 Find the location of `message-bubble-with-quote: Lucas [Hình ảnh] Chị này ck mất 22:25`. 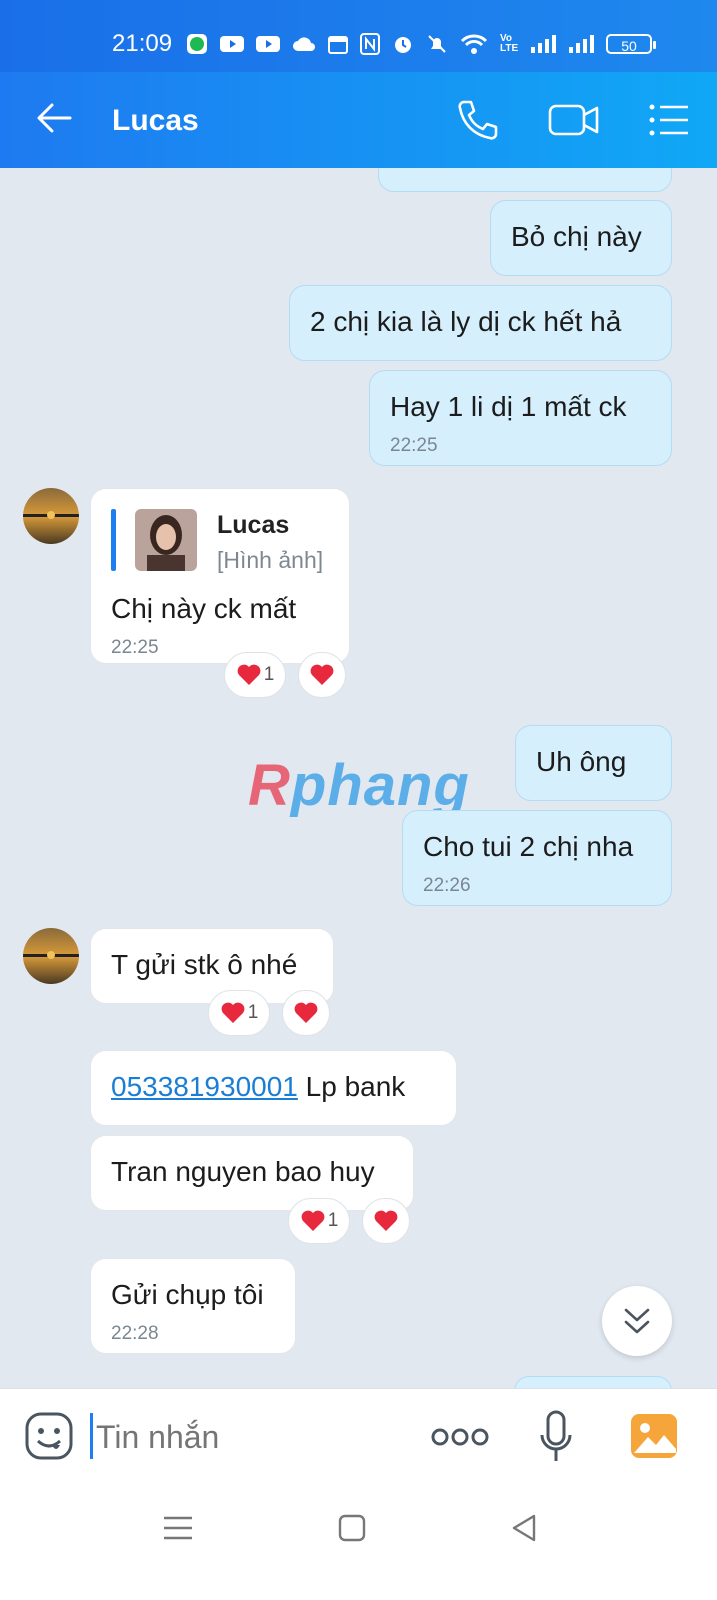

message-bubble-with-quote: Lucas [Hình ảnh] Chị này ck mất 22:25 is located at coordinates (220, 576).